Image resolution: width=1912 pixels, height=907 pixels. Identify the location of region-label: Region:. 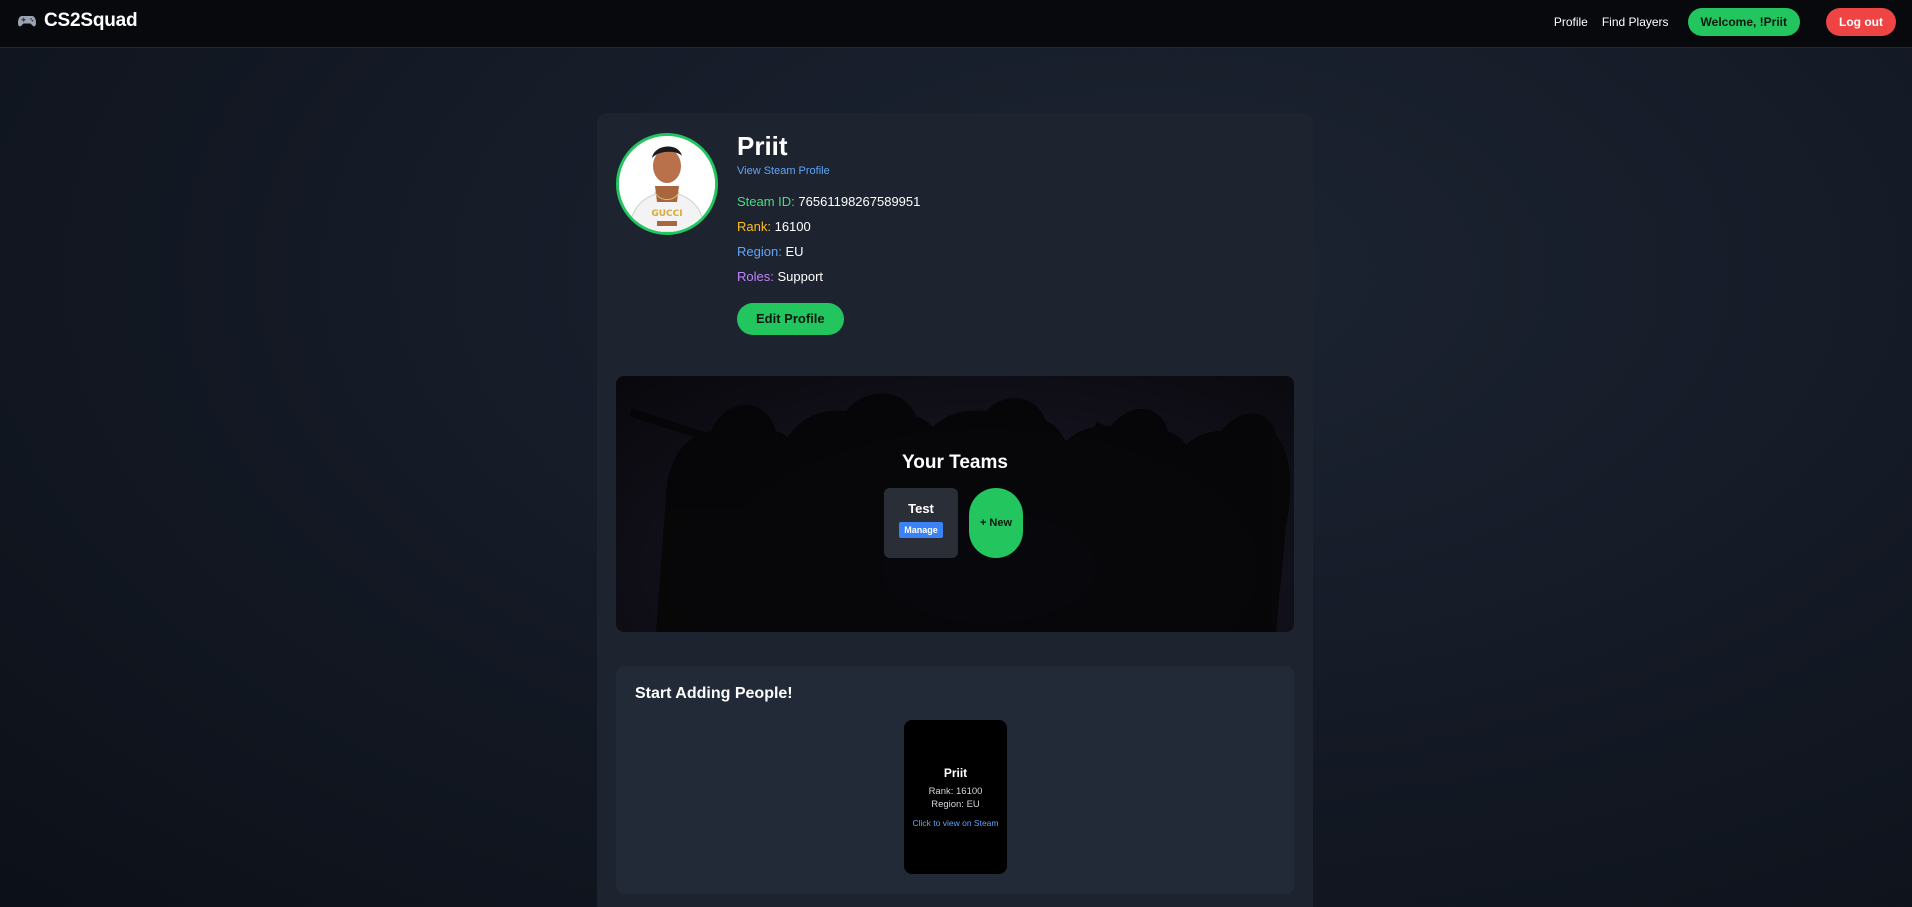
(759, 251).